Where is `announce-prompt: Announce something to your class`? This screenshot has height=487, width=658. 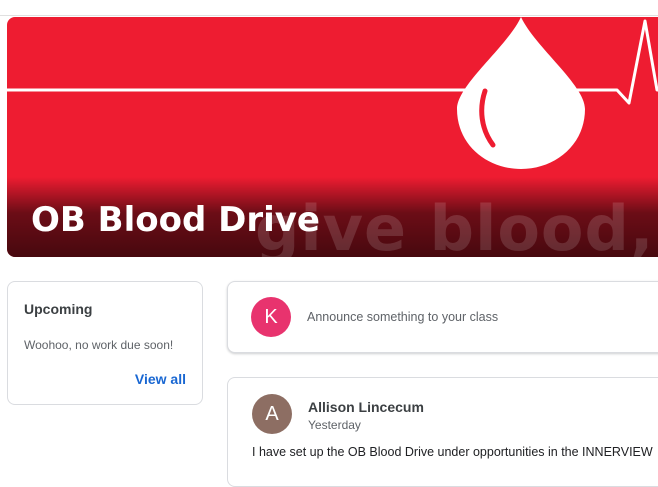
announce-prompt: Announce something to your class is located at coordinates (402, 317).